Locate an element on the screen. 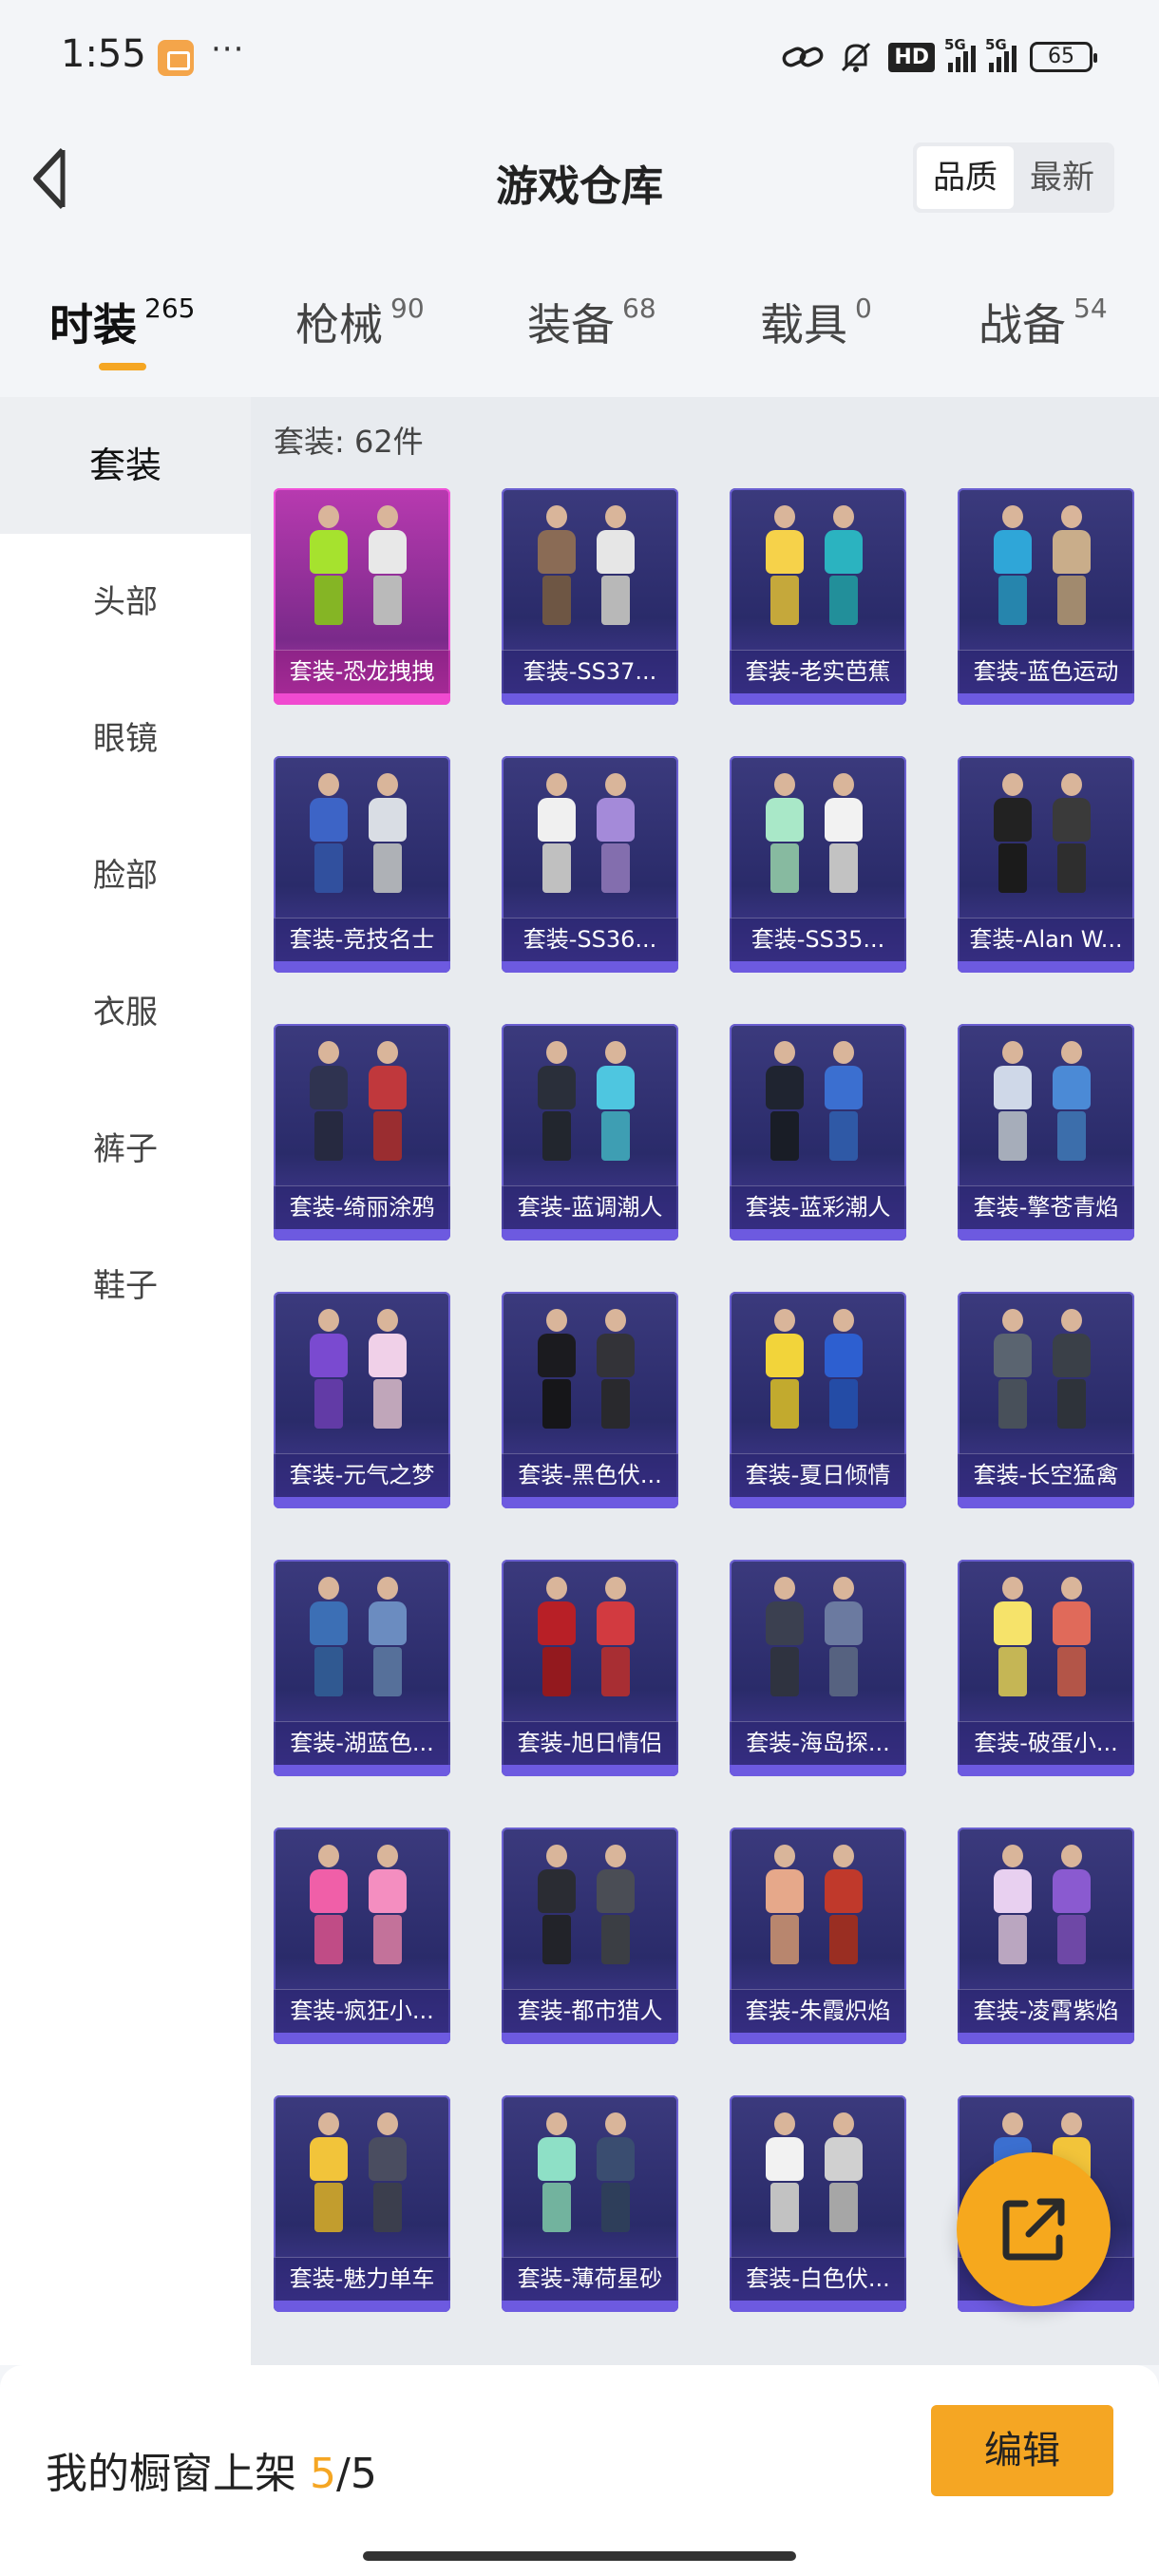 The width and height of the screenshot is (1159, 2576). outfit-card: 套装-竞技名士 is located at coordinates (362, 864).